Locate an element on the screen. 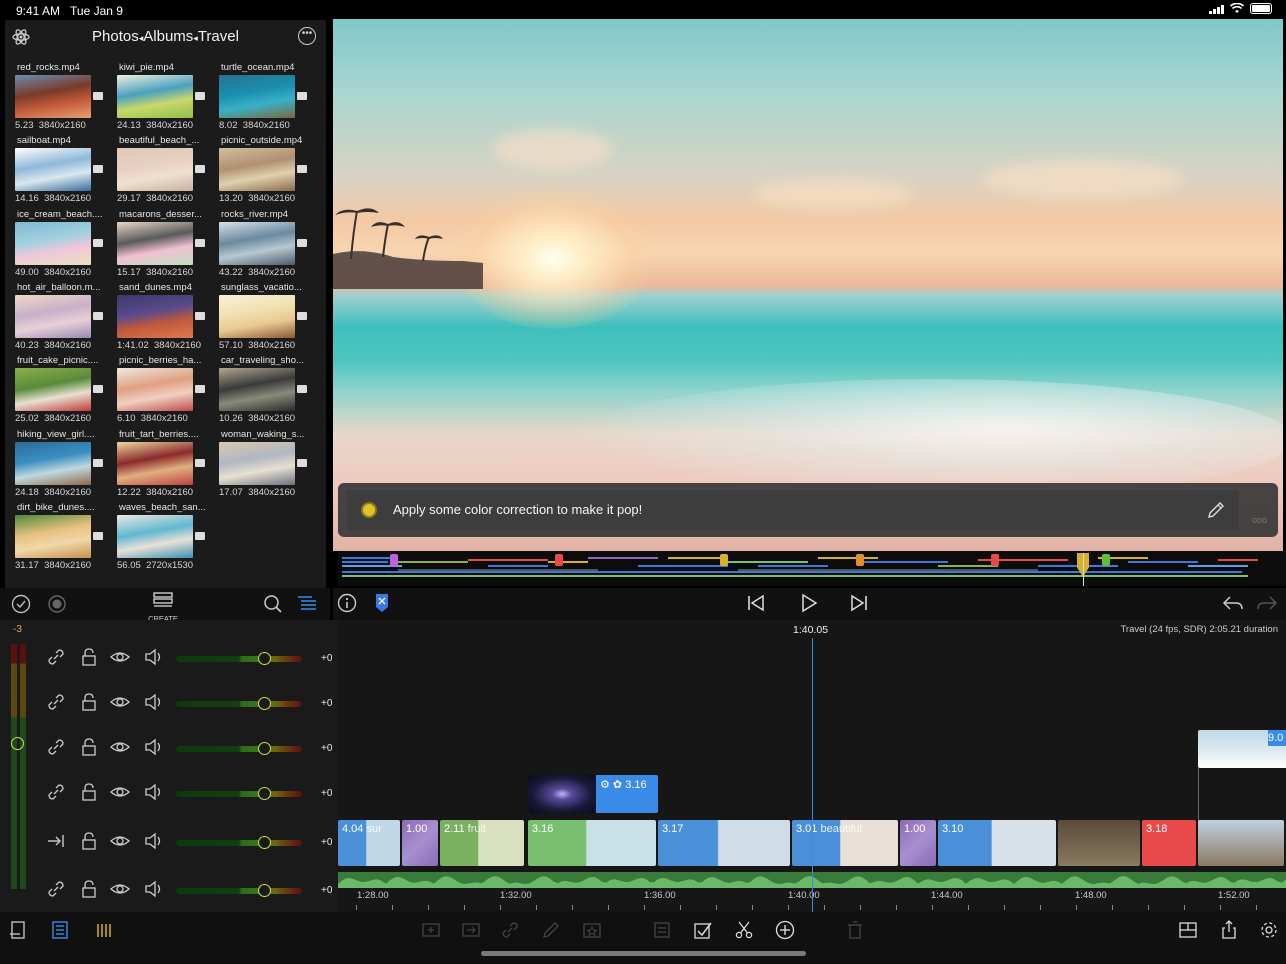 The image size is (1286, 964). media-tile: woman_waking_s... 17.07 3840x2160 is located at coordinates (267, 465).